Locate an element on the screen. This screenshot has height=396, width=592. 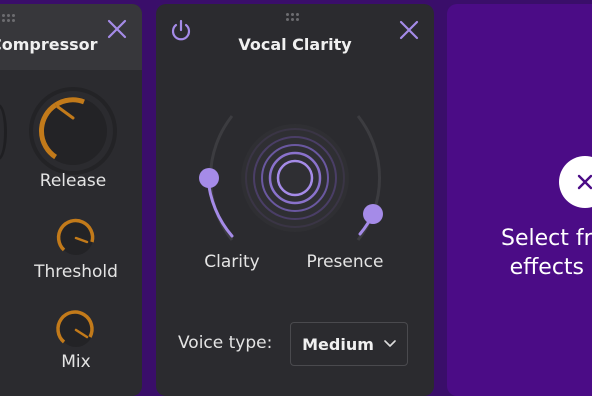
clarity-label: Clarity is located at coordinates (232, 262).